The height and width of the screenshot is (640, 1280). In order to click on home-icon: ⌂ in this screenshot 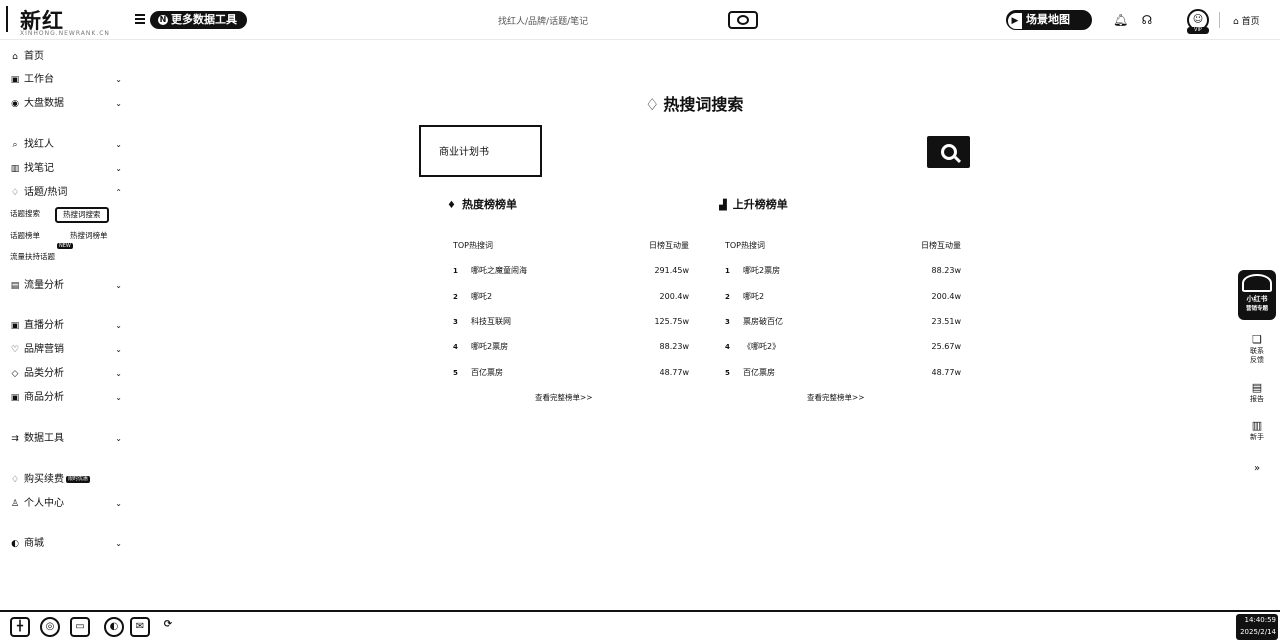, I will do `click(1236, 22)`.